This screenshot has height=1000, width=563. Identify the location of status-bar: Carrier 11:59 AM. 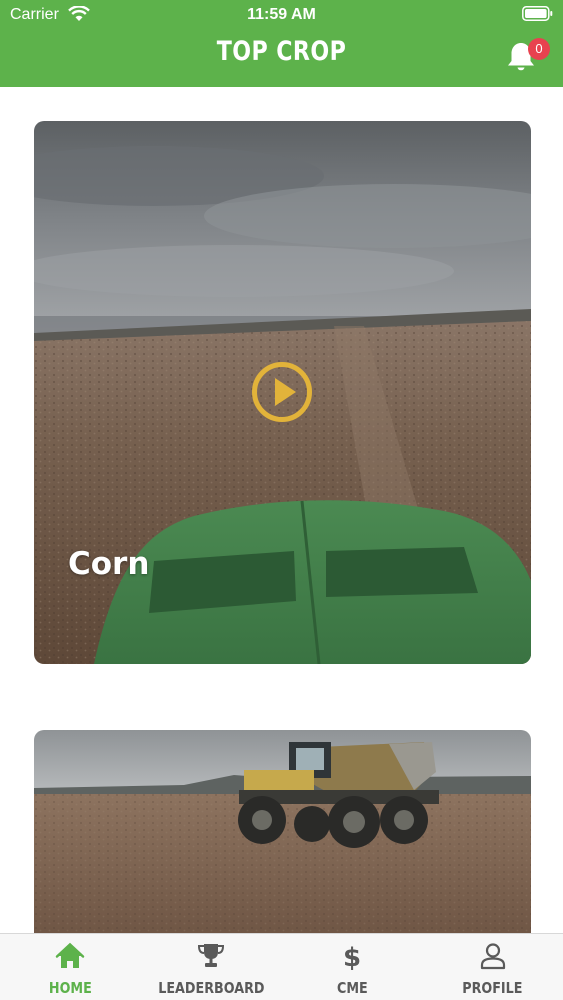
(281, 15).